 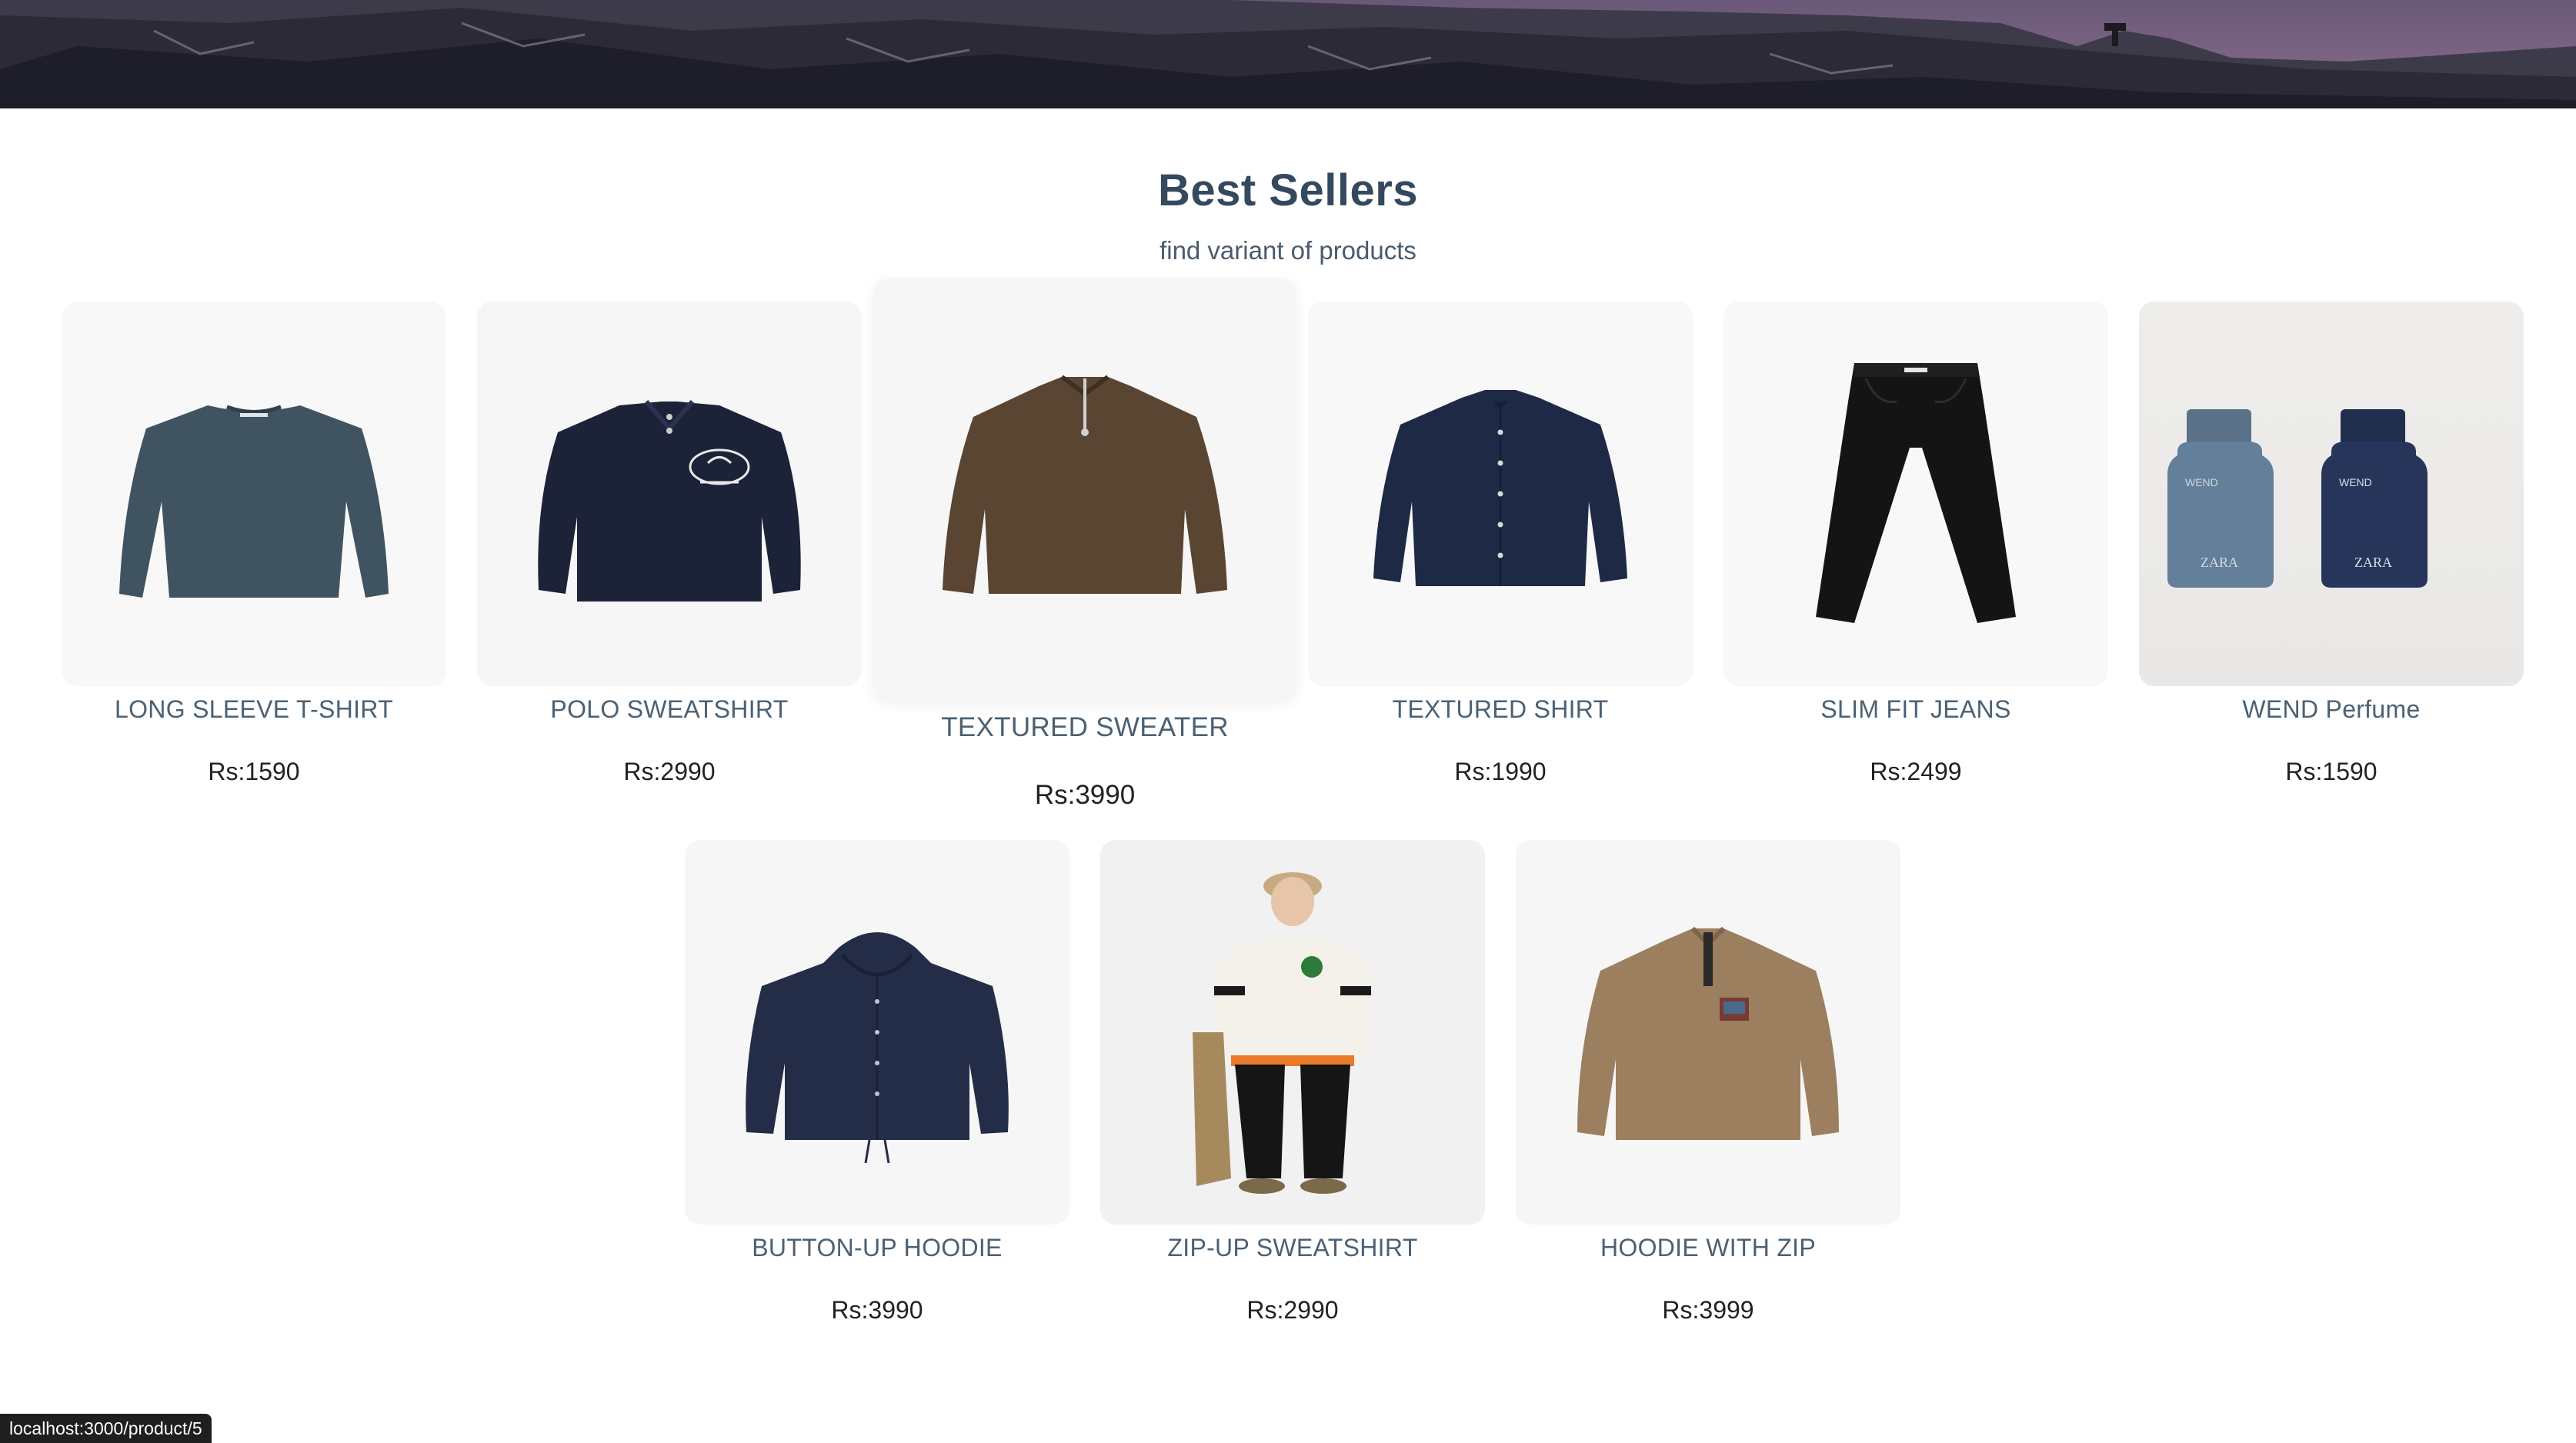 I want to click on zip-hoodie-icon, so click(x=1708, y=1033).